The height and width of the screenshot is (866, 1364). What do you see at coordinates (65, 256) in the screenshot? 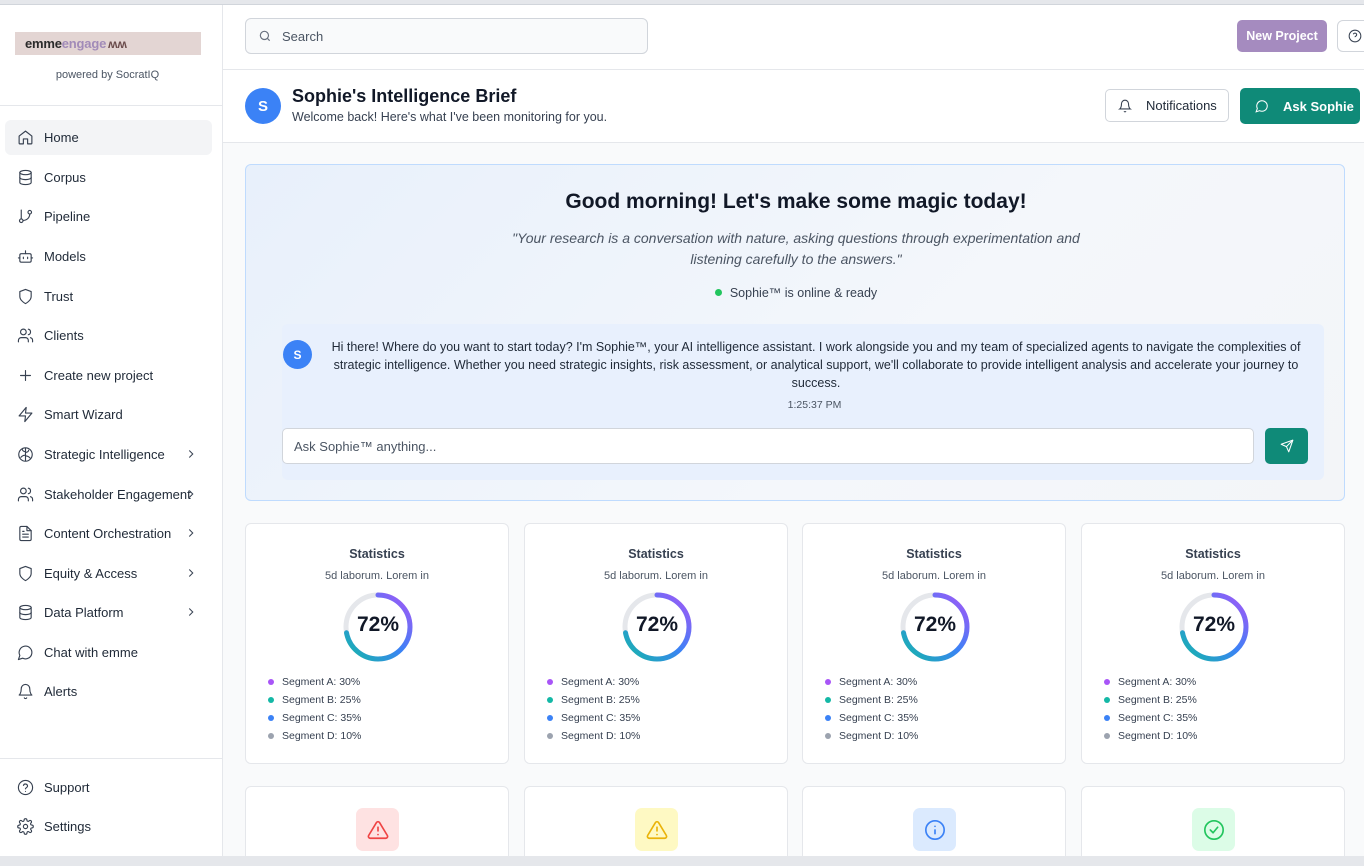
I see `sidebar-item-label: Models` at bounding box center [65, 256].